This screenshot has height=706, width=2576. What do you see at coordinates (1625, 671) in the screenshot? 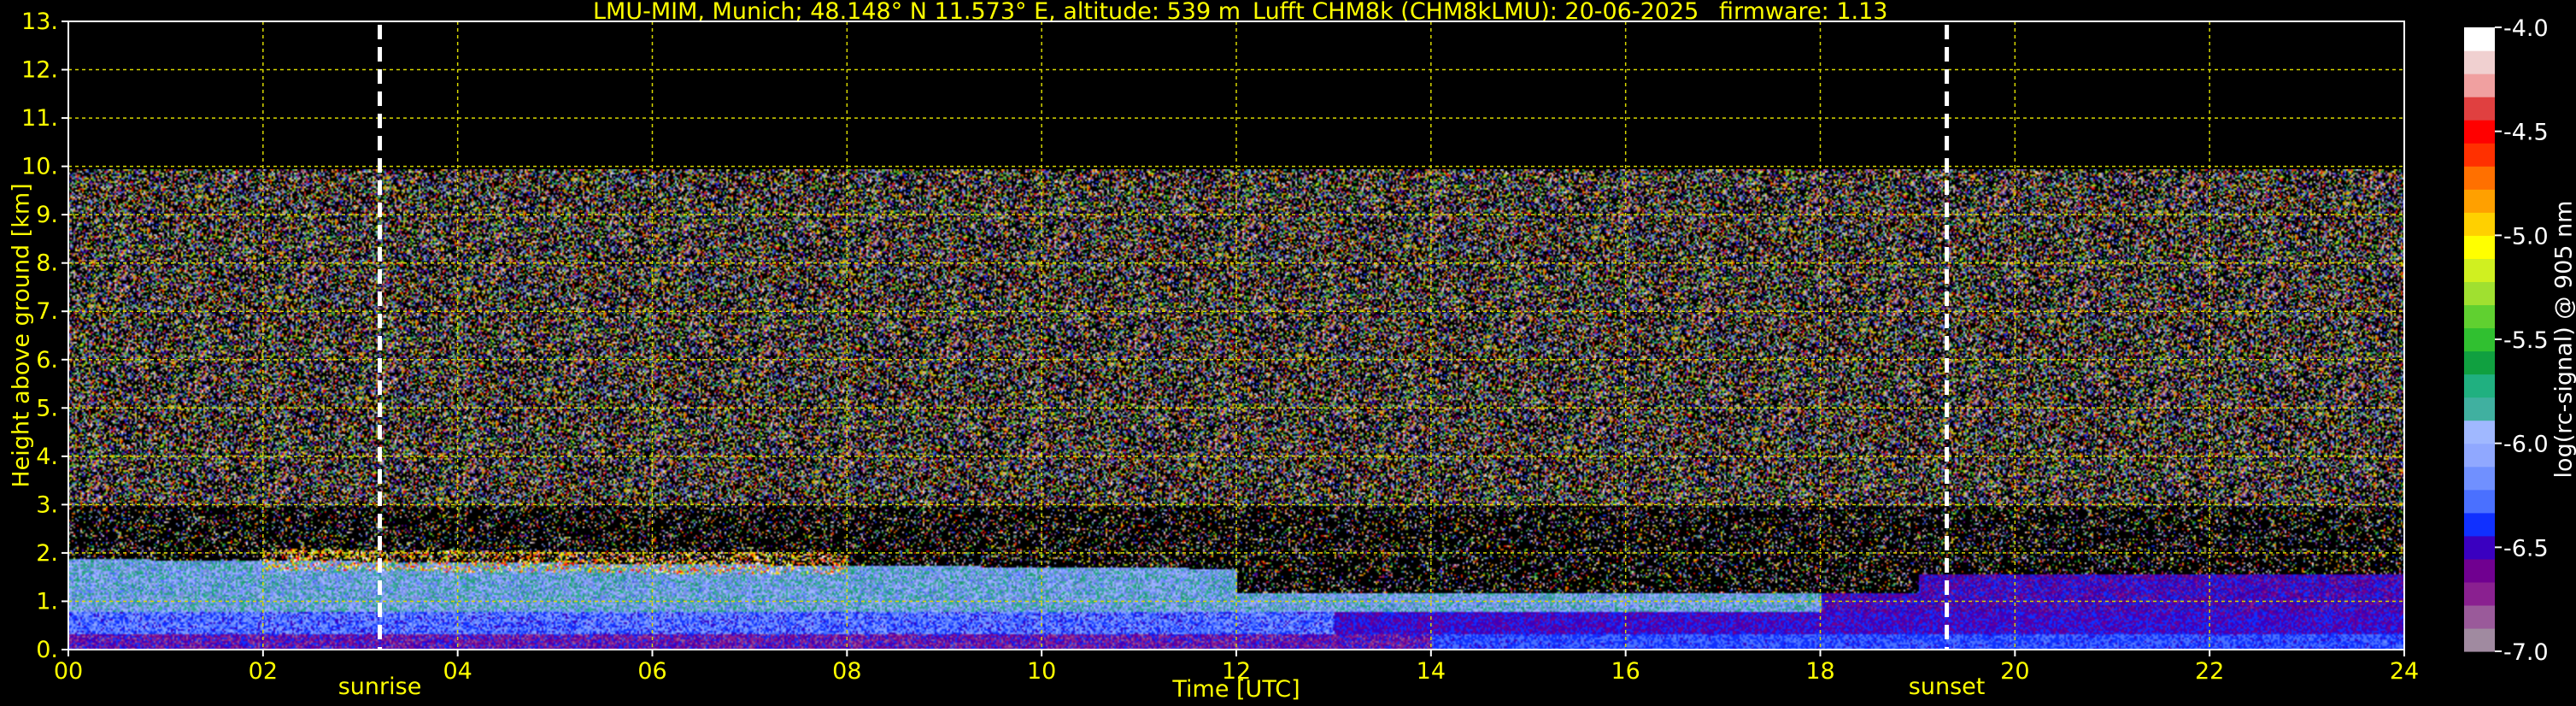
I see `x-tick-label: 16` at bounding box center [1625, 671].